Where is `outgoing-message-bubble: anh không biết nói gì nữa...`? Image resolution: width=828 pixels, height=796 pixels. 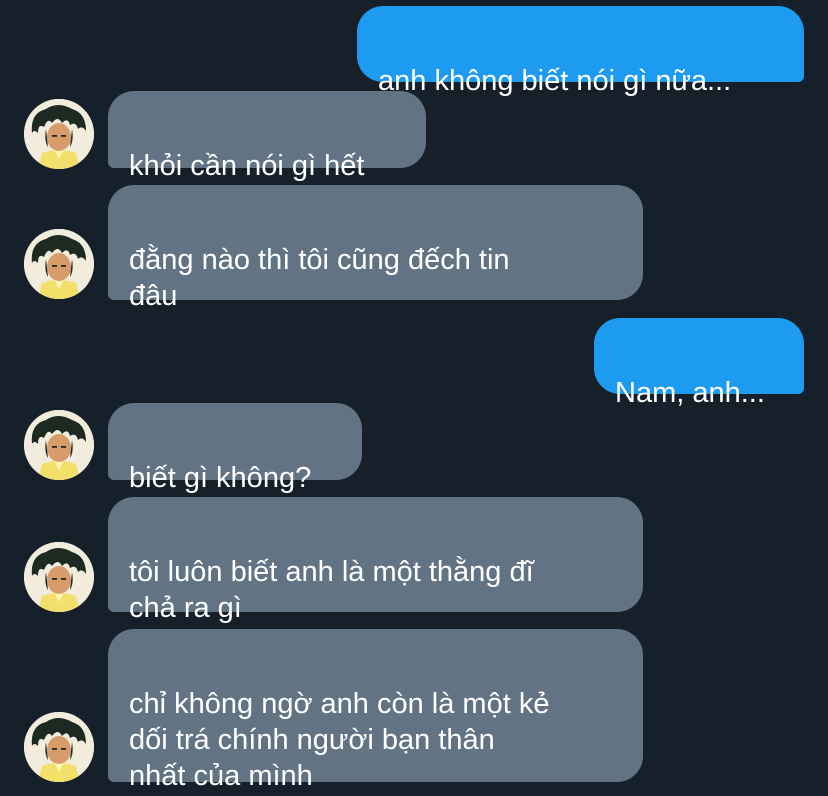
outgoing-message-bubble: anh không biết nói gì nữa... is located at coordinates (580, 51).